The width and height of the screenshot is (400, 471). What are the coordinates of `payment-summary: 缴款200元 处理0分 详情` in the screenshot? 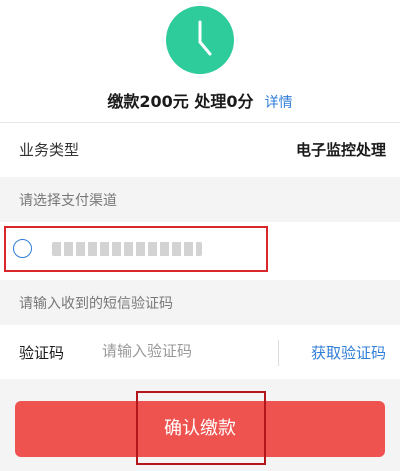 It's located at (200, 102).